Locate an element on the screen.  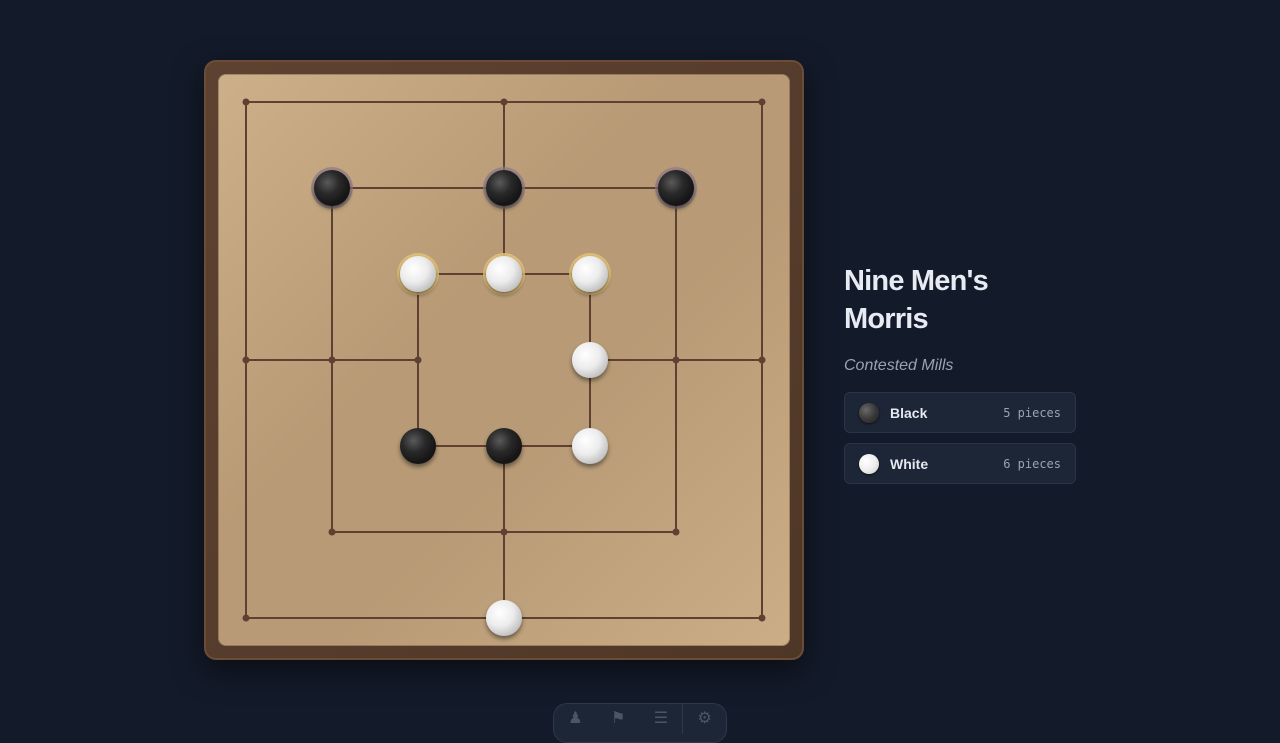
game-title: Nine Men's Morris is located at coordinates (916, 300).